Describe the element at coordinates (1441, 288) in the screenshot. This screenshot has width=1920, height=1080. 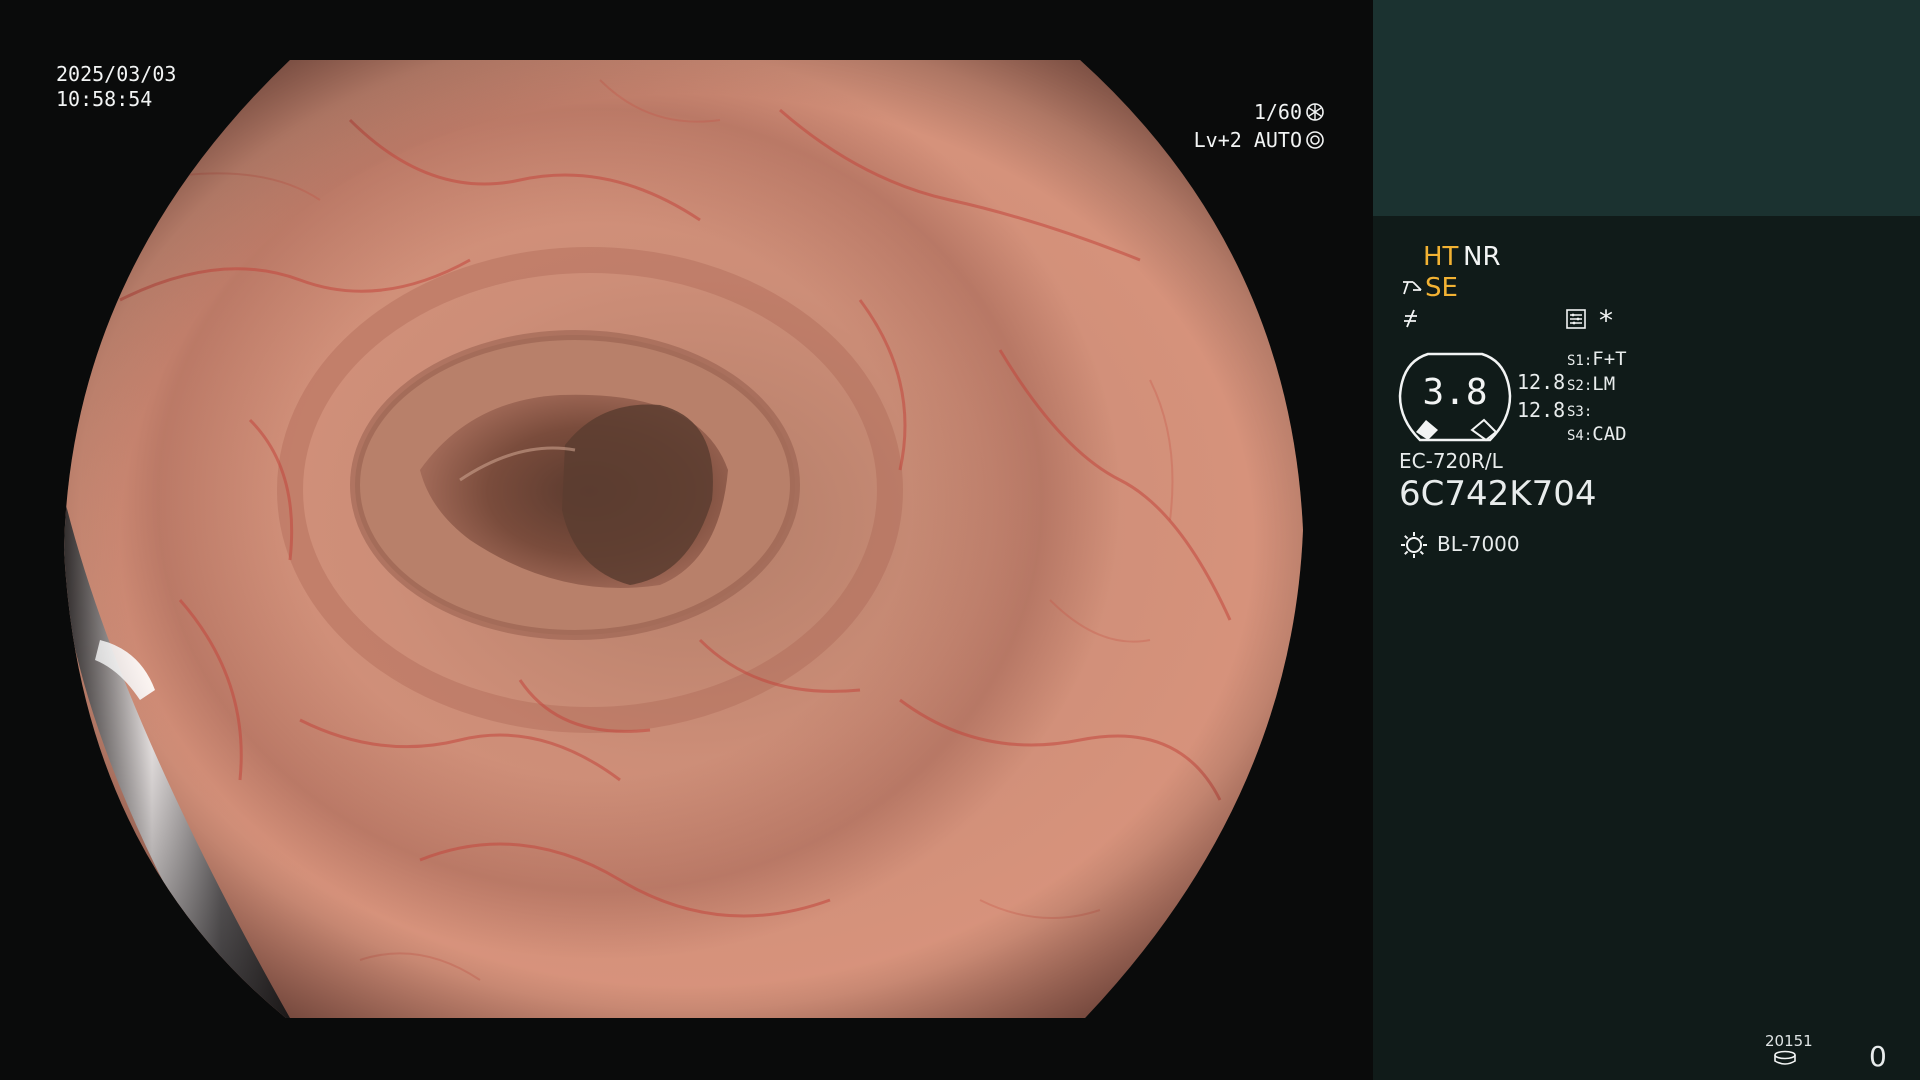
I see `se-mode-label: SE` at that location.